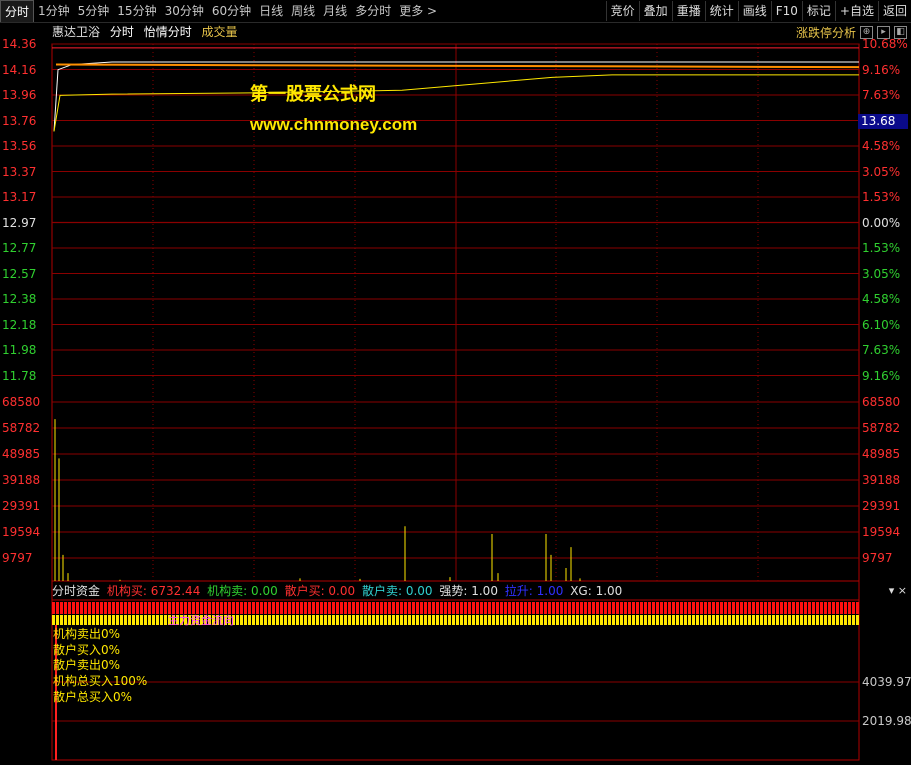 The width and height of the screenshot is (911, 765). Describe the element at coordinates (534, 591) in the screenshot. I see `fund-item: 拉升: 1.00` at that location.